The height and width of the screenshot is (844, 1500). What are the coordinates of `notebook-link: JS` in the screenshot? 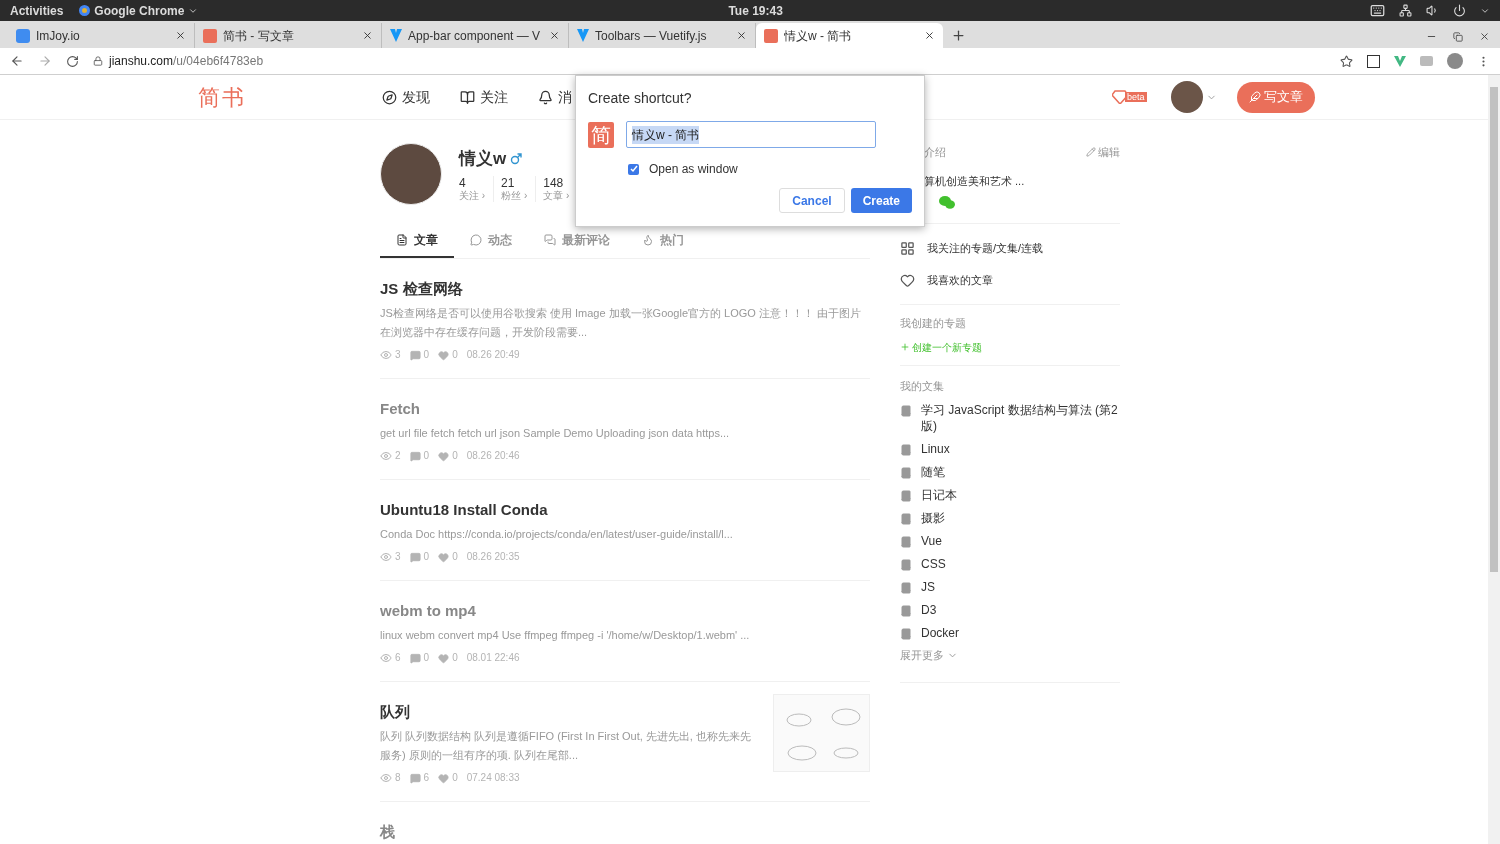 It's located at (928, 587).